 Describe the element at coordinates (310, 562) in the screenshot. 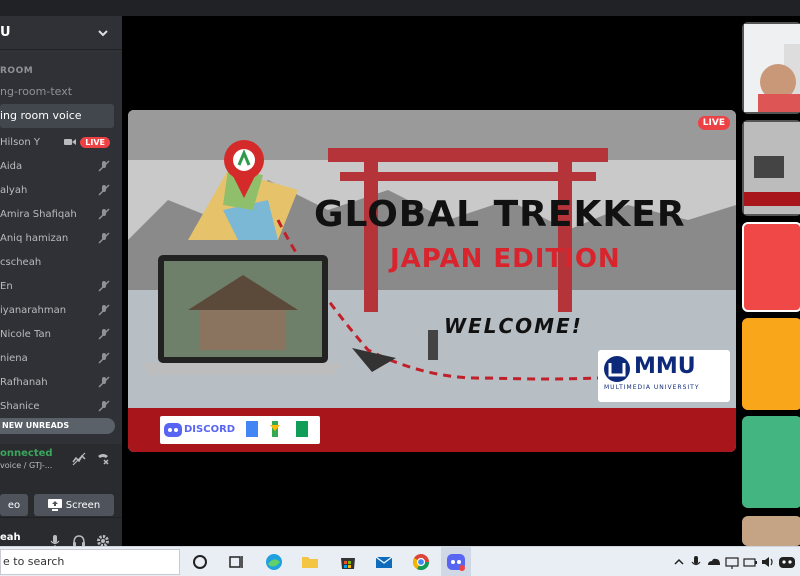

I see `folder-icon` at that location.